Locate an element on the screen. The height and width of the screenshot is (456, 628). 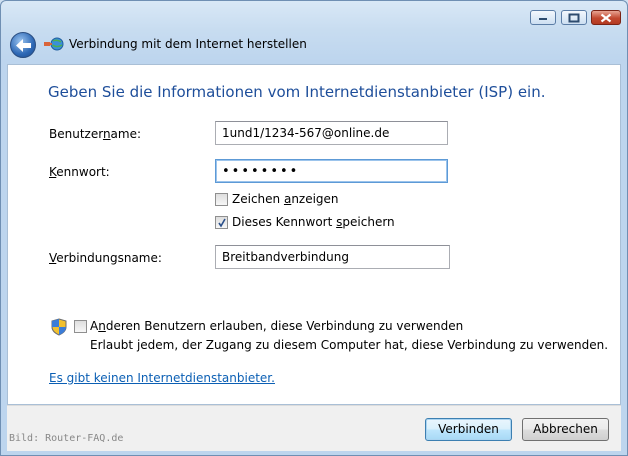
show-chars-label: Zeichen anzeigen is located at coordinates (285, 199).